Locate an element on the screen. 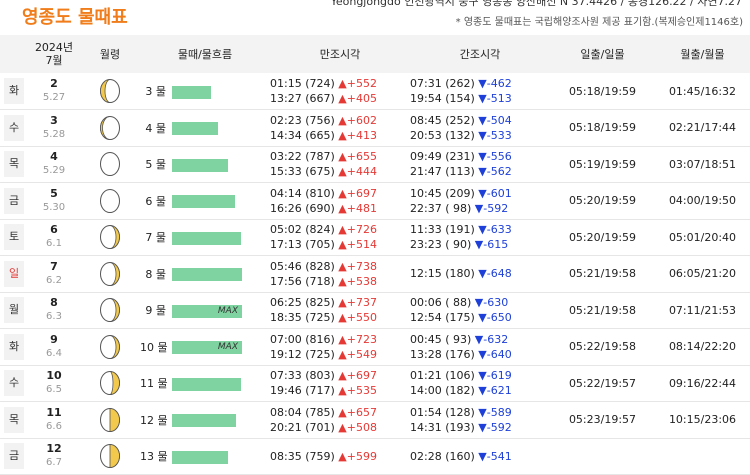 The image size is (750, 475). tide-flow-cell: 13 물 is located at coordinates (205, 456).